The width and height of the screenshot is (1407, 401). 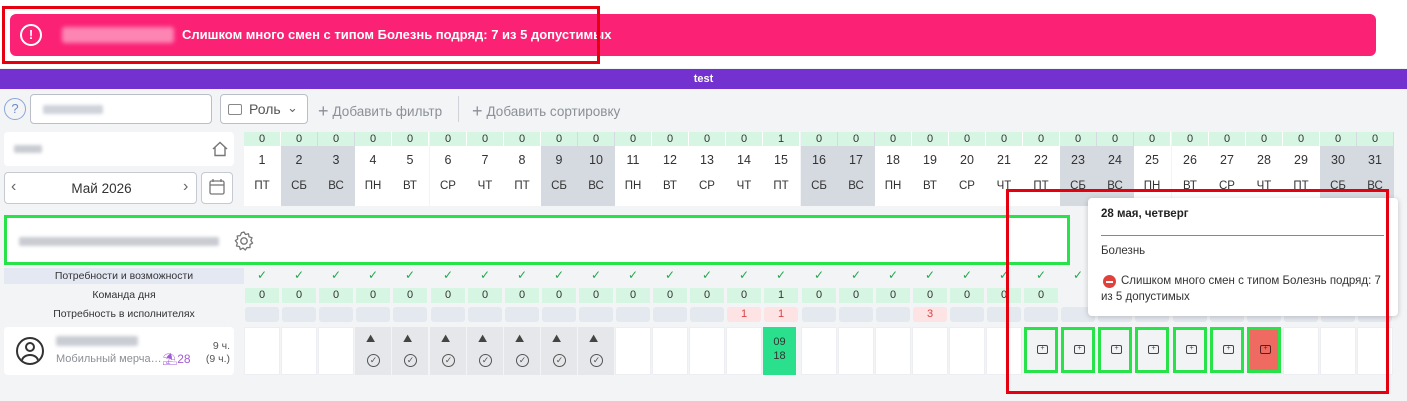 I want to click on add-filter-button: + Добавить фильтр, so click(x=380, y=110).